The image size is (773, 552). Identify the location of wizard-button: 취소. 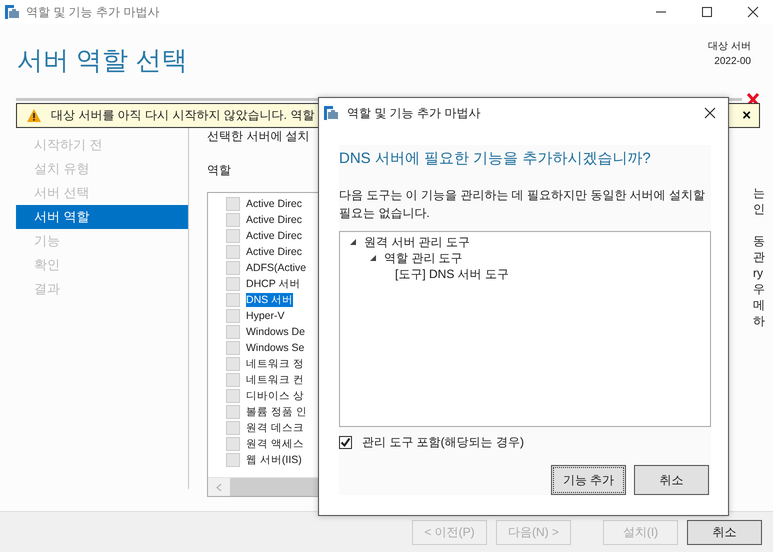
(724, 532).